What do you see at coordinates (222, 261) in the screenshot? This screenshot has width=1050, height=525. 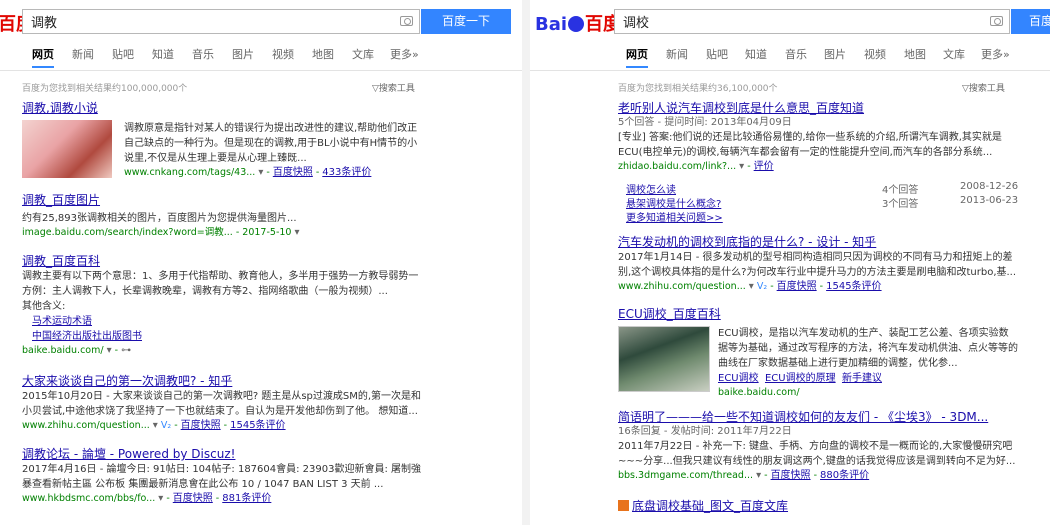 I see `result-title: 调教_百度百科` at bounding box center [222, 261].